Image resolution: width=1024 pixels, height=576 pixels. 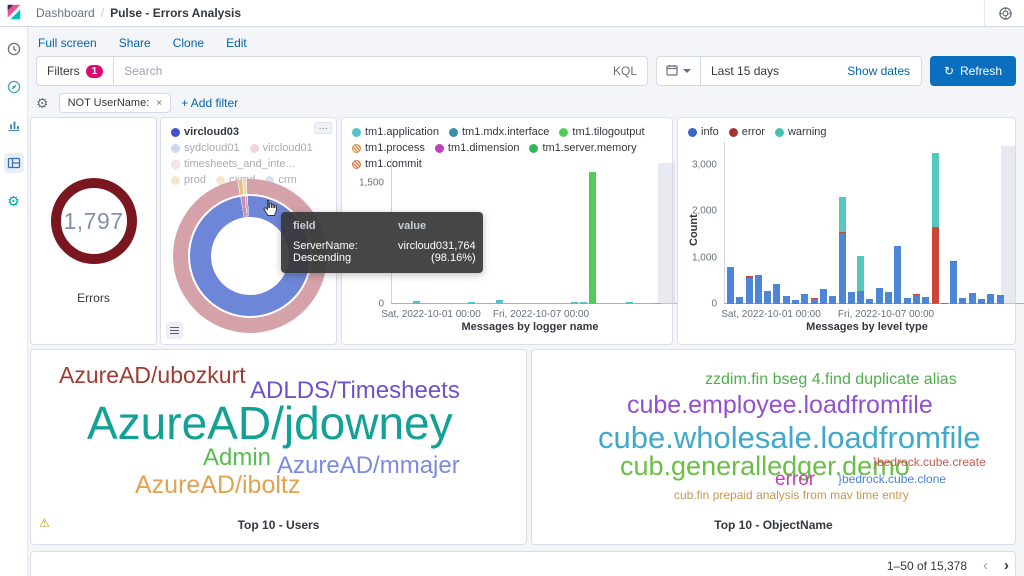 What do you see at coordinates (14, 125) in the screenshot?
I see `visualize-chart-icon` at bounding box center [14, 125].